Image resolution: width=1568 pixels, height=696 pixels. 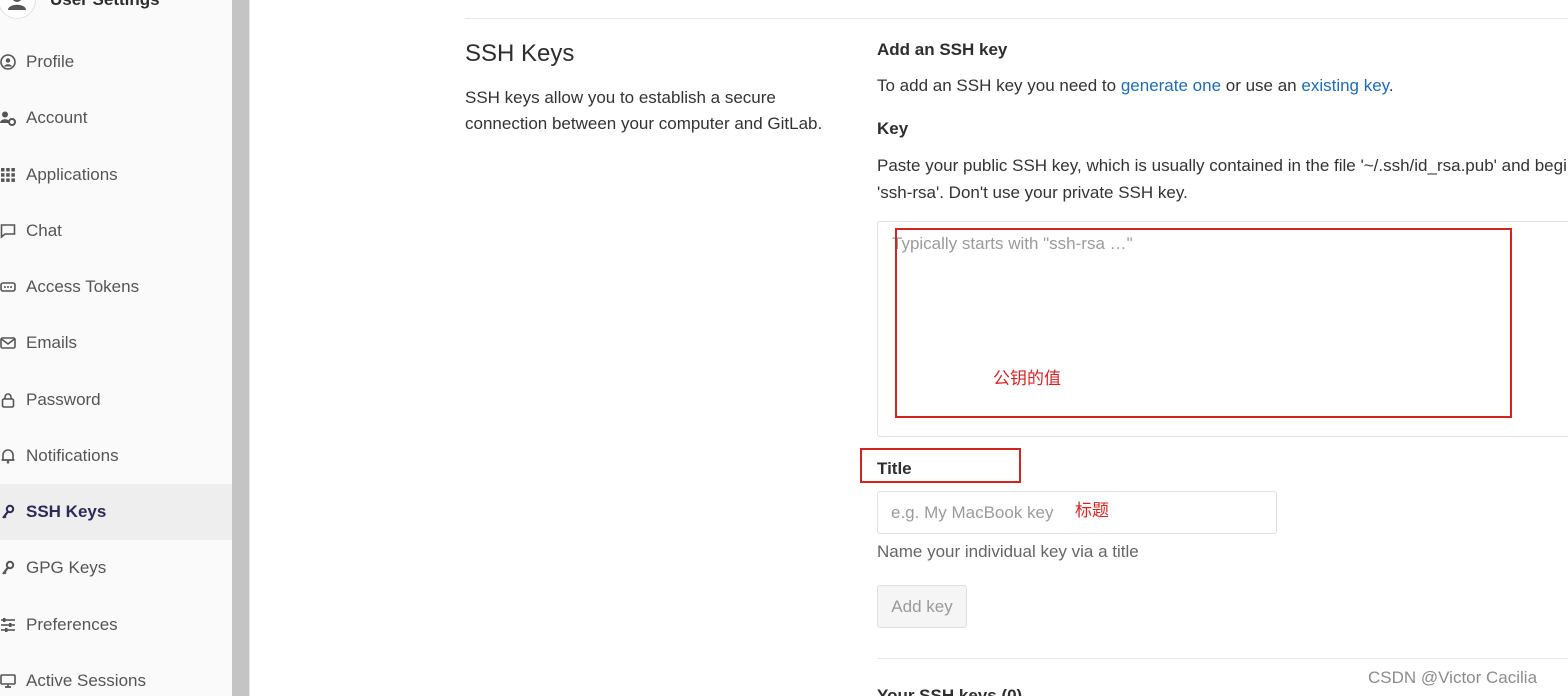 What do you see at coordinates (972, 512) in the screenshot?
I see `title-input-placeholder: e.g. My MacBook key` at bounding box center [972, 512].